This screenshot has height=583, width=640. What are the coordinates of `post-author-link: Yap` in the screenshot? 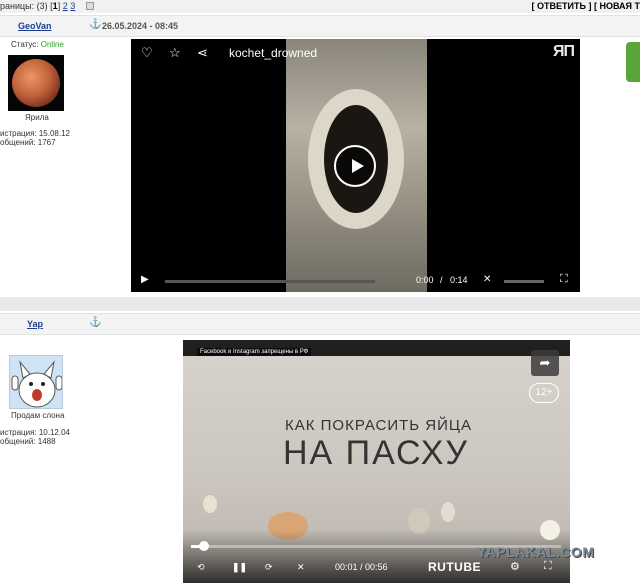 It's located at (35, 324).